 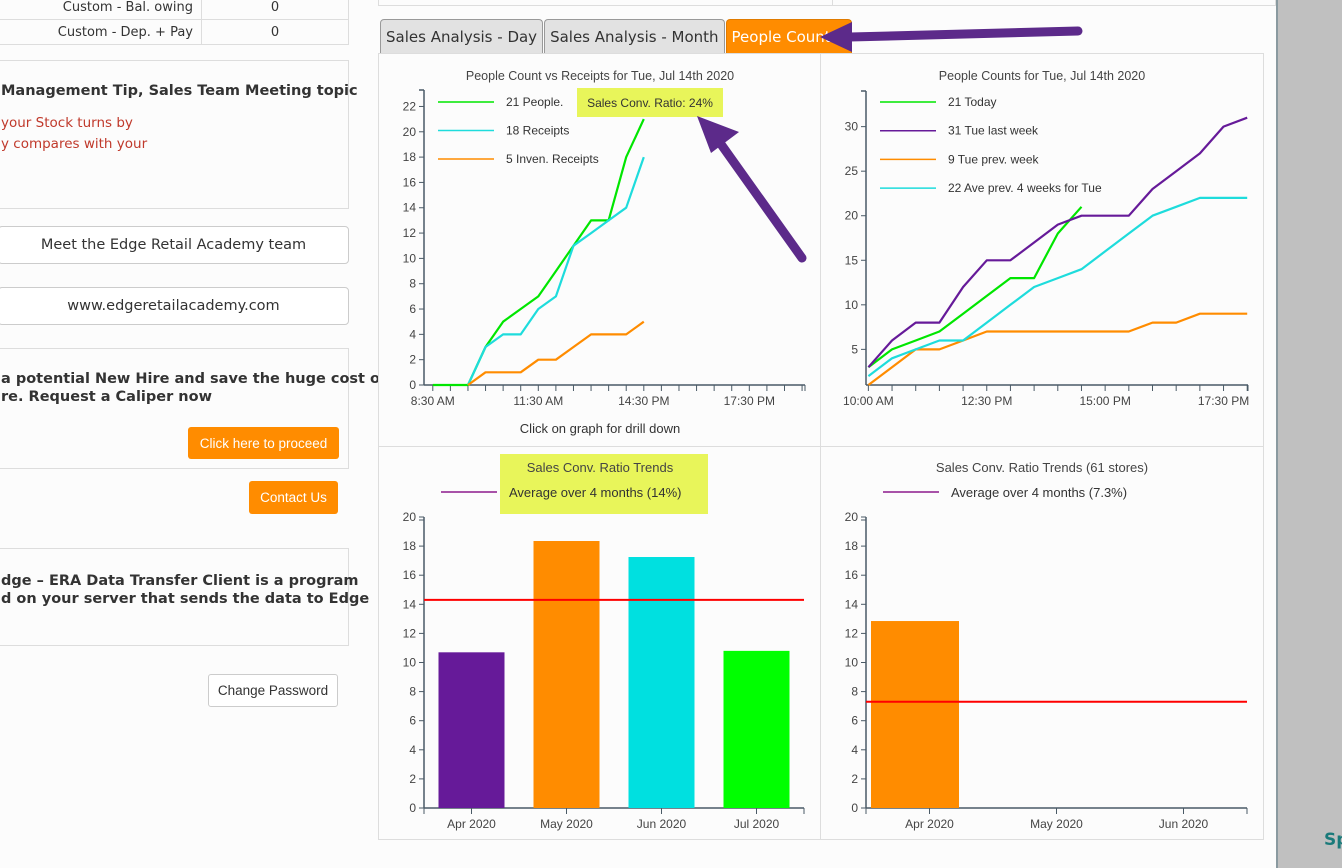 I want to click on legend-label: 21 People., so click(x=534, y=102).